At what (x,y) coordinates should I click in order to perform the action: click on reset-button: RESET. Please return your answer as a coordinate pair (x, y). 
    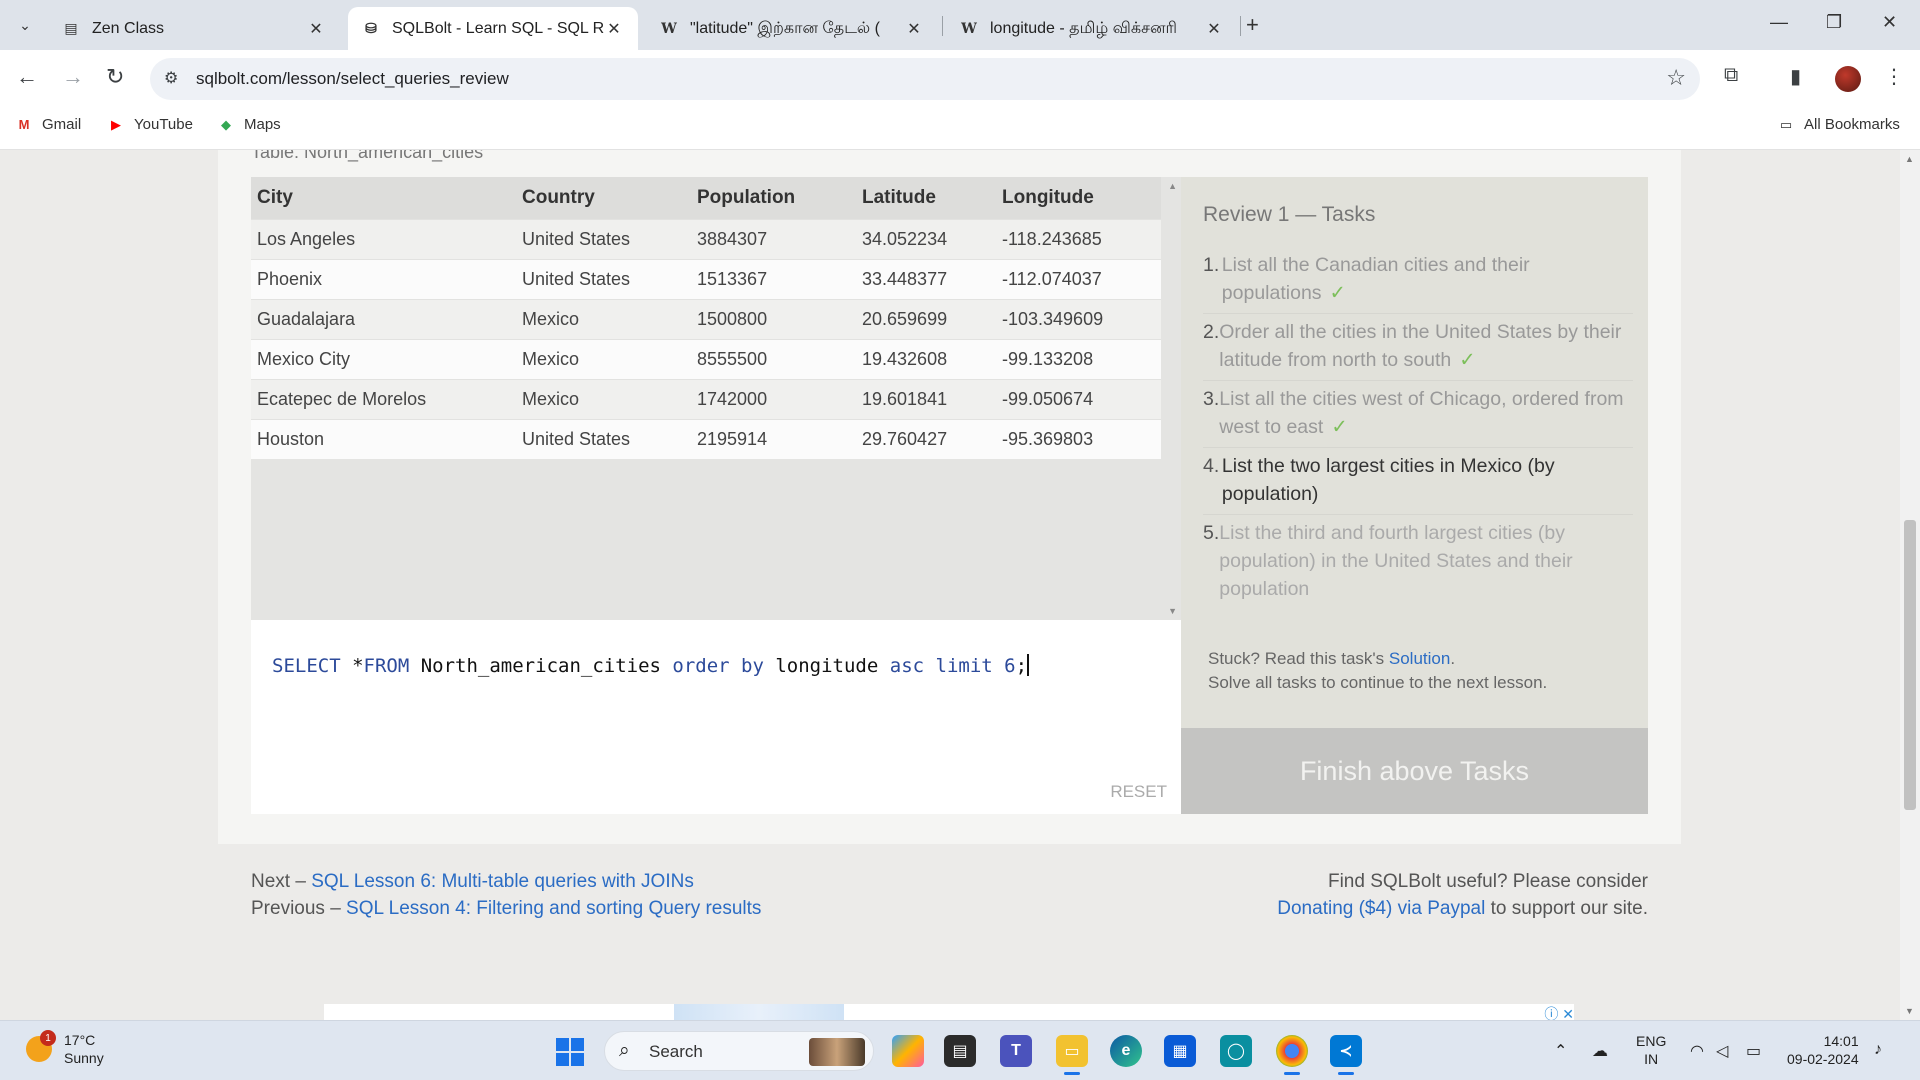
    Looking at the image, I should click on (1138, 792).